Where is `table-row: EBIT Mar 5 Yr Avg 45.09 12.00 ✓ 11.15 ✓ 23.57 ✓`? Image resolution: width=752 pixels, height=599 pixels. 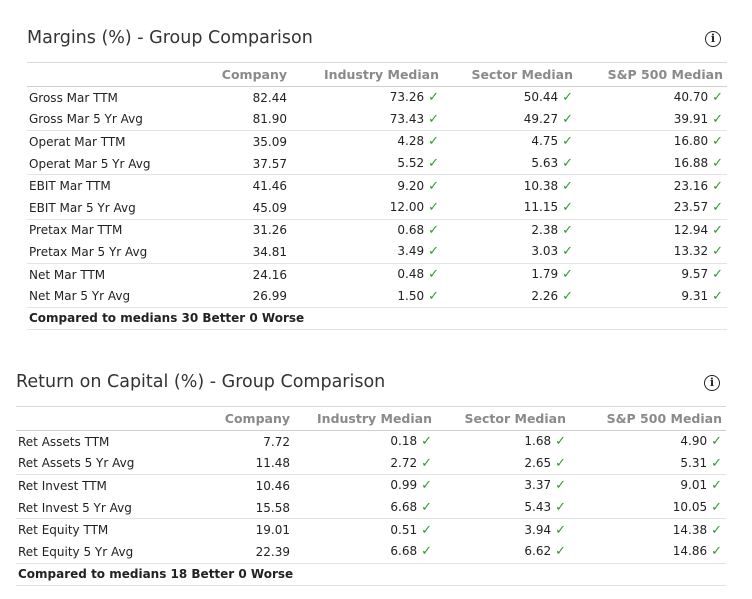 table-row: EBIT Mar 5 Yr Avg 45.09 12.00 ✓ 11.15 ✓ 23.57 ✓ is located at coordinates (377, 208).